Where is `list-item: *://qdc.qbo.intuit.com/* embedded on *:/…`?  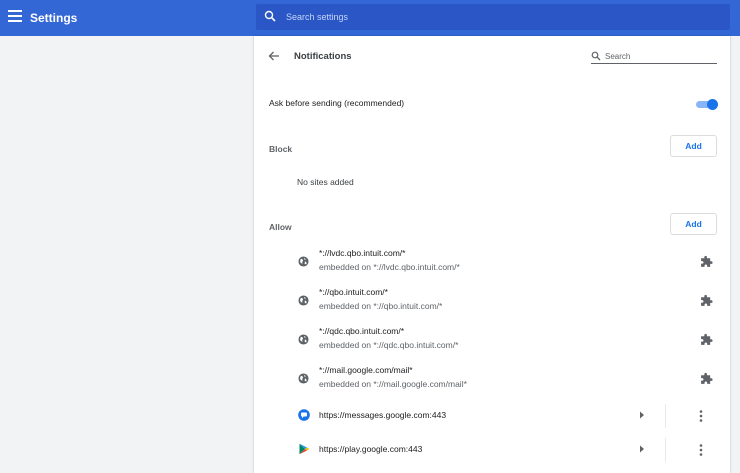 list-item: *://qdc.qbo.intuit.com/* embedded on *:/… is located at coordinates (506, 340).